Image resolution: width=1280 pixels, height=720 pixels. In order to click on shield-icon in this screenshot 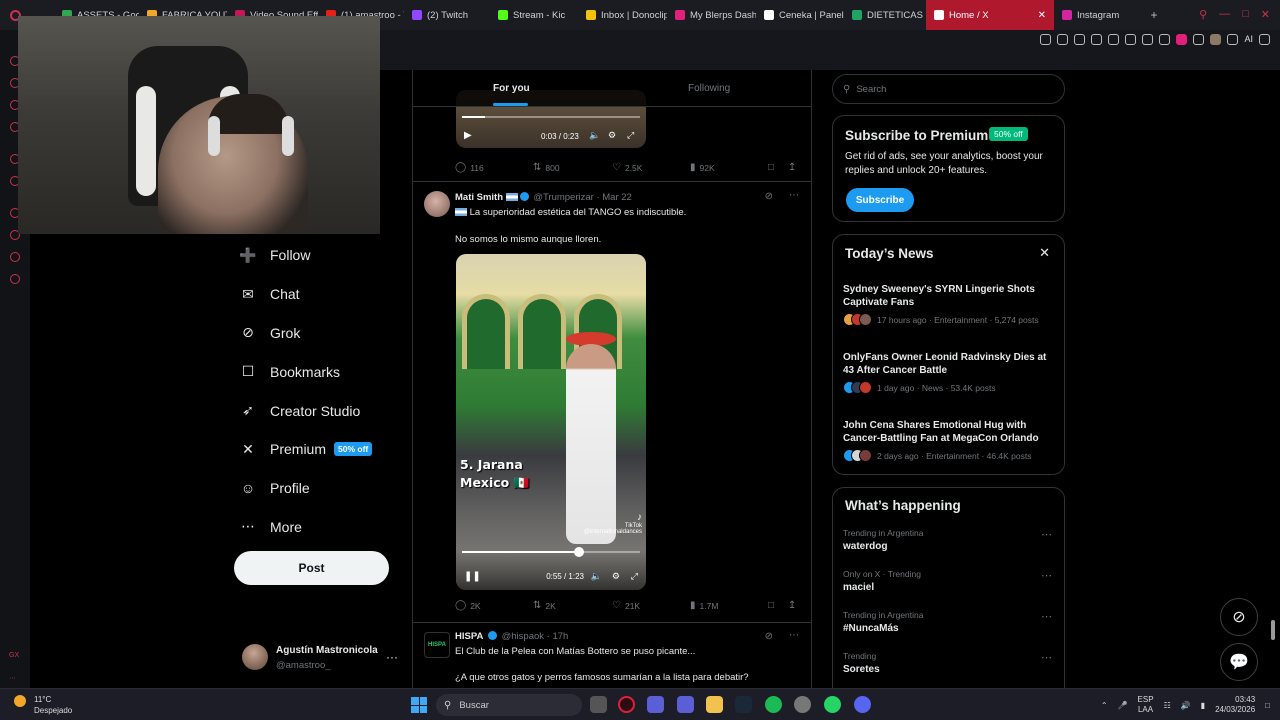, I will do `click(1097, 39)`.